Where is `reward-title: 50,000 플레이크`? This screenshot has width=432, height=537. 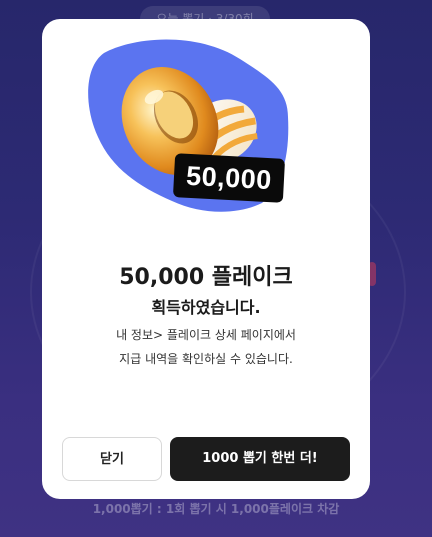
reward-title: 50,000 플레이크 is located at coordinates (206, 277).